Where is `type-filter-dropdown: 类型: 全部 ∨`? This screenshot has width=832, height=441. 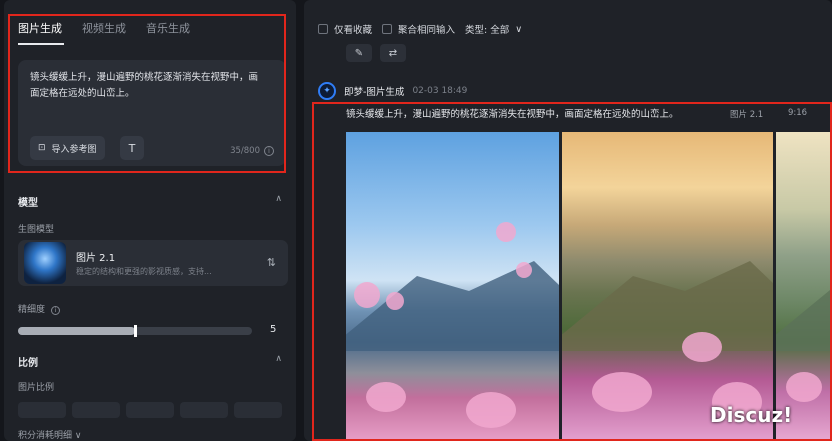
type-filter-dropdown: 类型: 全部 ∨ is located at coordinates (494, 29).